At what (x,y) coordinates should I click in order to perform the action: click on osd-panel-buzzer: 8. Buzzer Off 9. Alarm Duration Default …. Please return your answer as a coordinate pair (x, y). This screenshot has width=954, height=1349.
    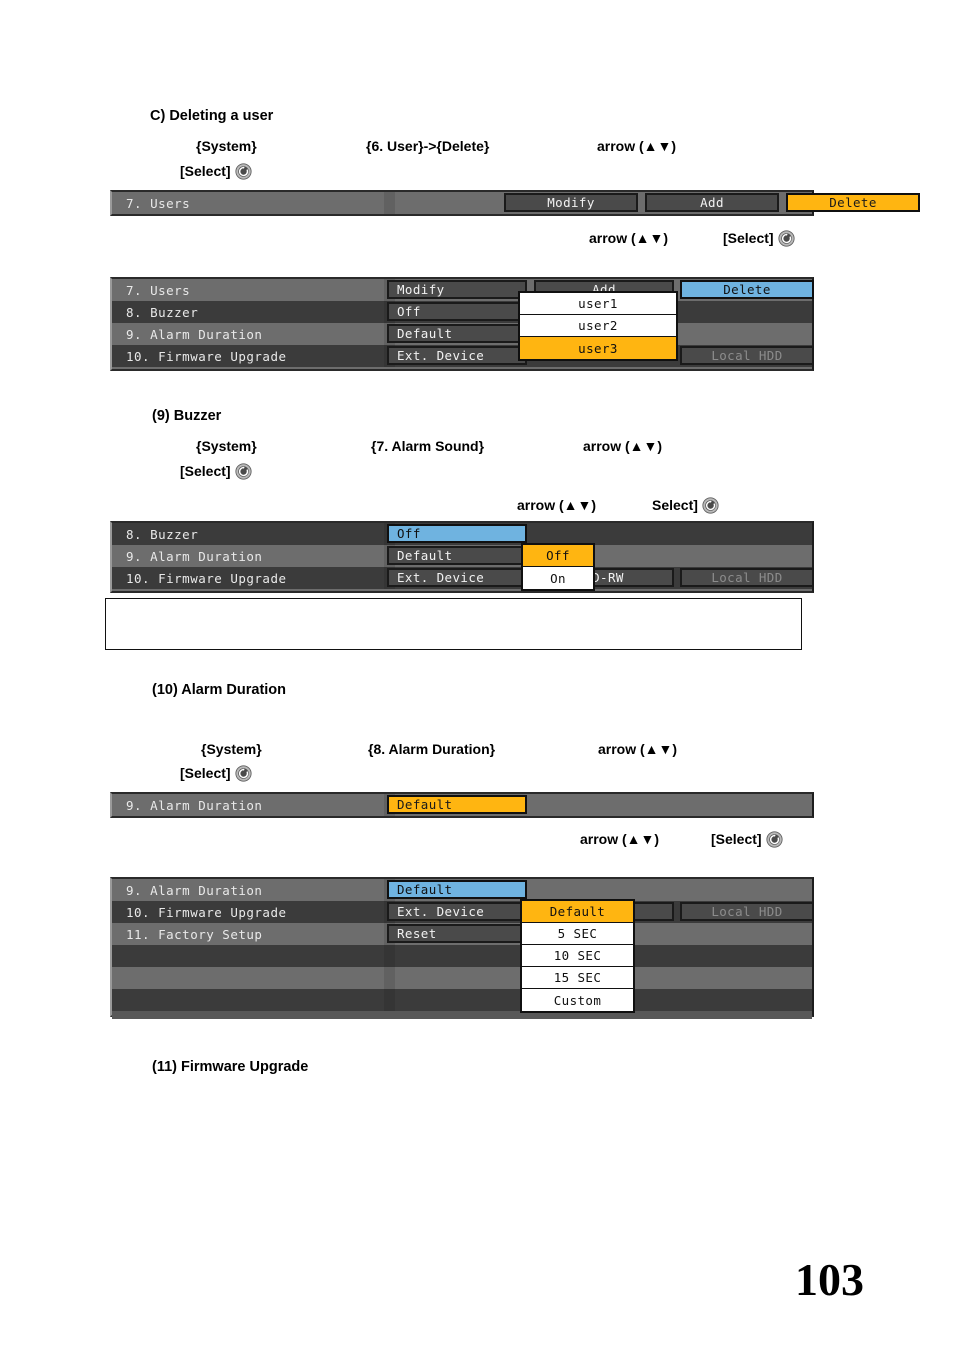
    Looking at the image, I should click on (462, 557).